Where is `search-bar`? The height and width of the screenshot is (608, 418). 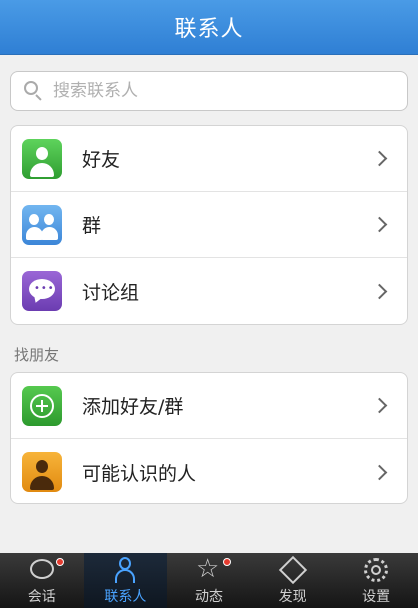
search-bar is located at coordinates (209, 91).